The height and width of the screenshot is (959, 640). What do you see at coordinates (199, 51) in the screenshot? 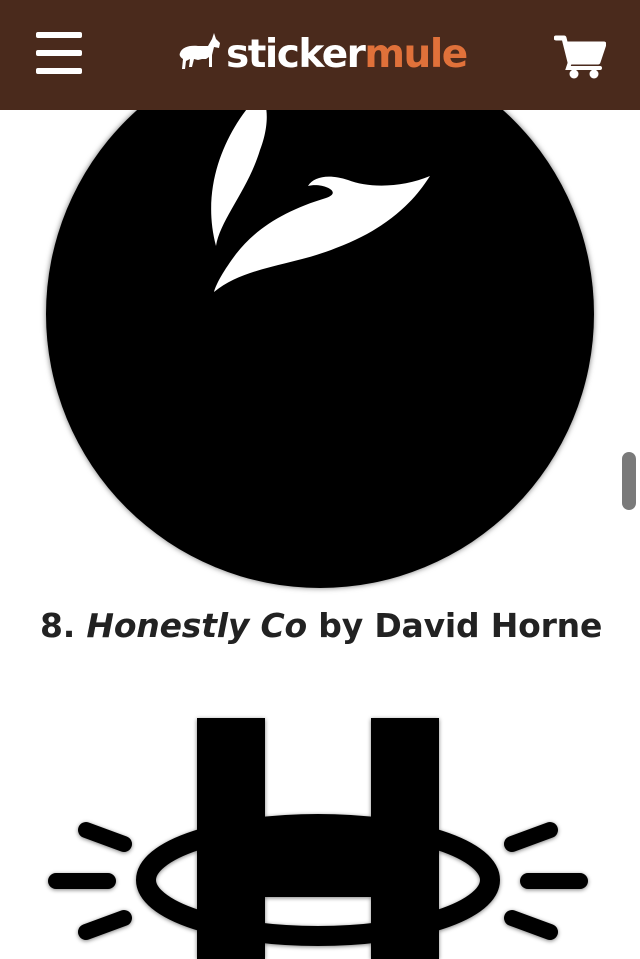
I see `mule-icon` at bounding box center [199, 51].